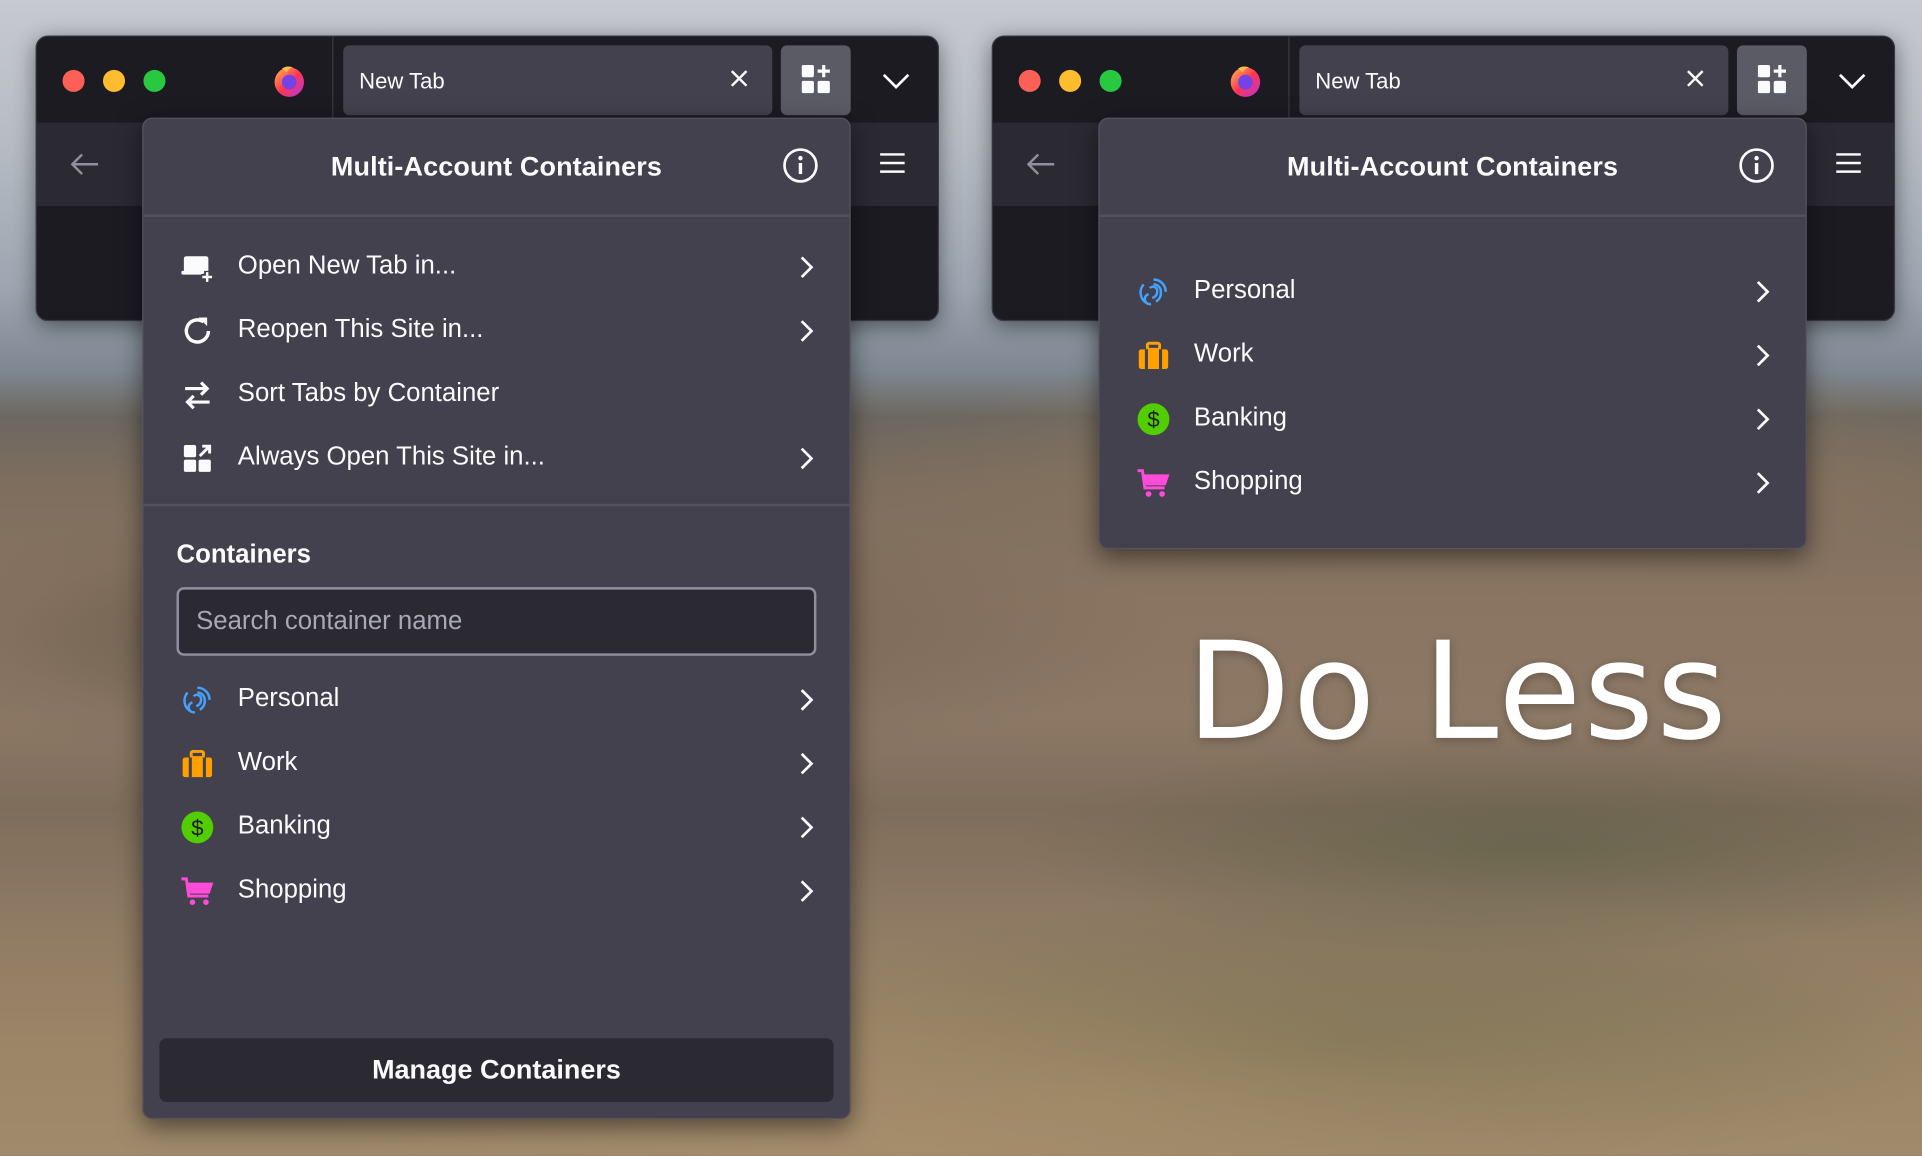 Image resolution: width=1922 pixels, height=1156 pixels. Describe the element at coordinates (1458, 691) in the screenshot. I see `wallpaper-text: Do Less` at that location.